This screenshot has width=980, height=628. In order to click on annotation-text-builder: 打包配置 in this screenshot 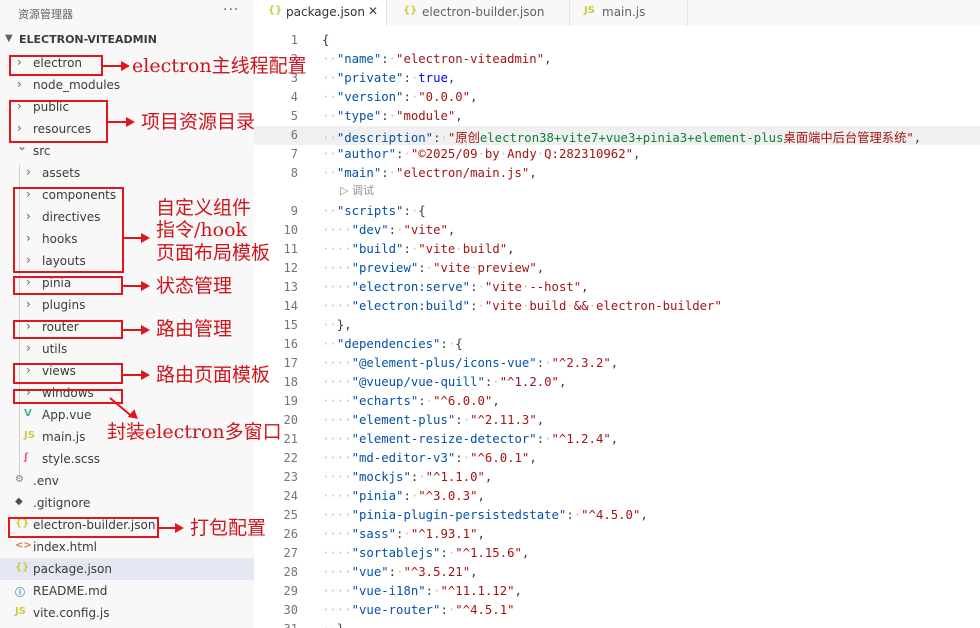, I will do `click(228, 528)`.